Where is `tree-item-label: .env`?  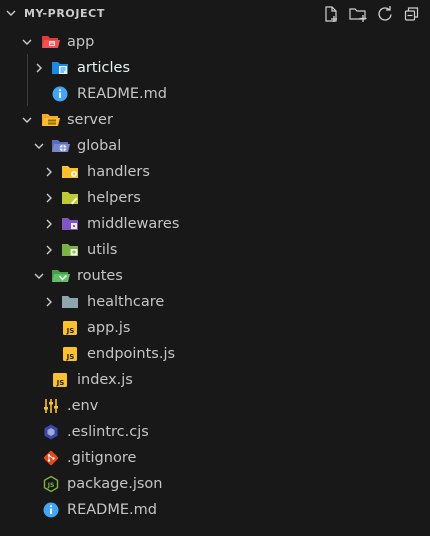
tree-item-label: .env is located at coordinates (83, 406).